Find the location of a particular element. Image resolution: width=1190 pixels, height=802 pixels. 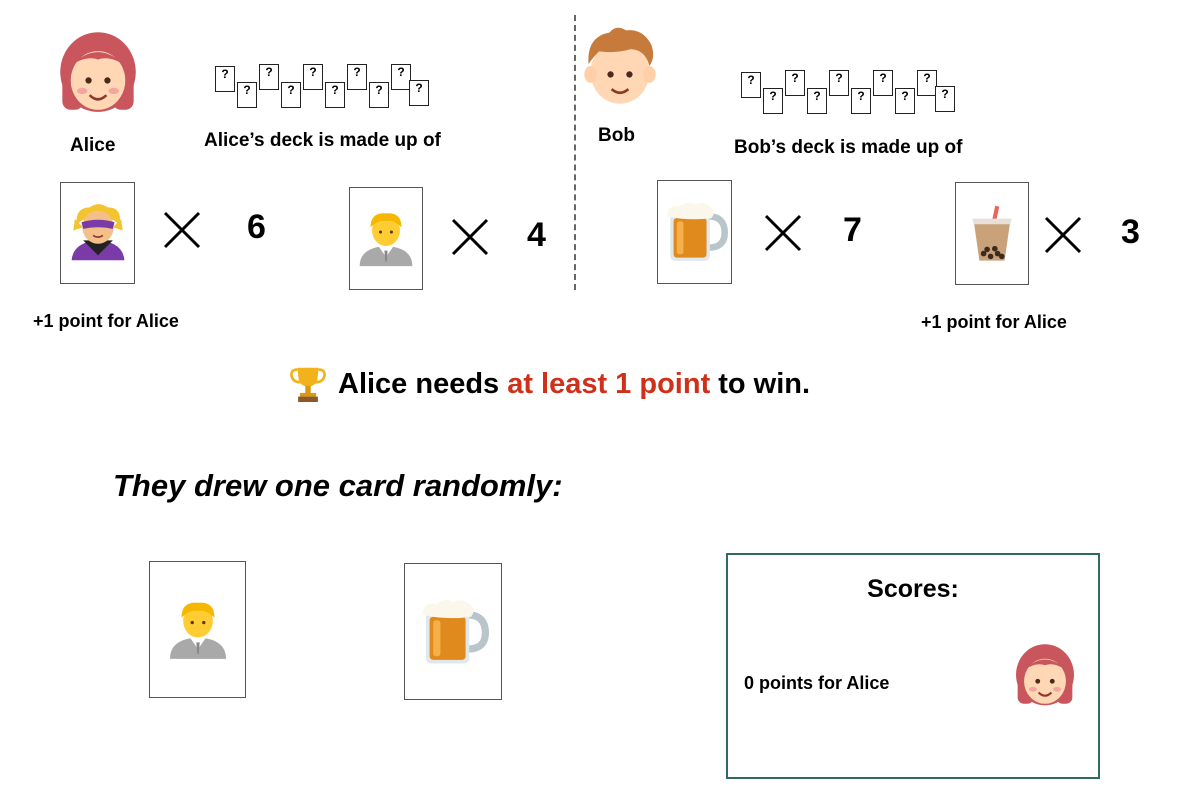

bob-card-count: 7 is located at coordinates (852, 230).